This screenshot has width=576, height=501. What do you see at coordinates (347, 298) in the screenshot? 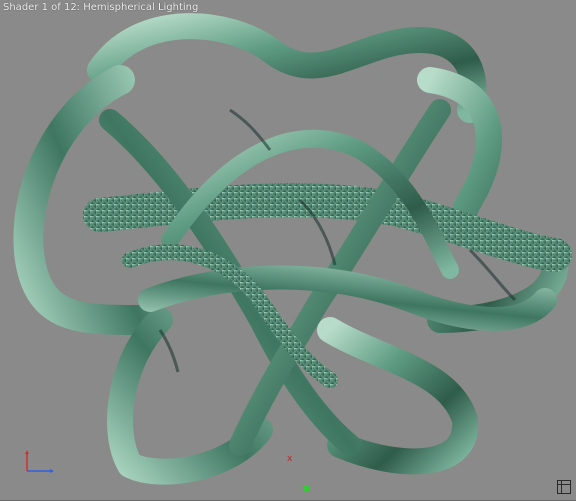
I see `ribbon-band-lower` at bounding box center [347, 298].